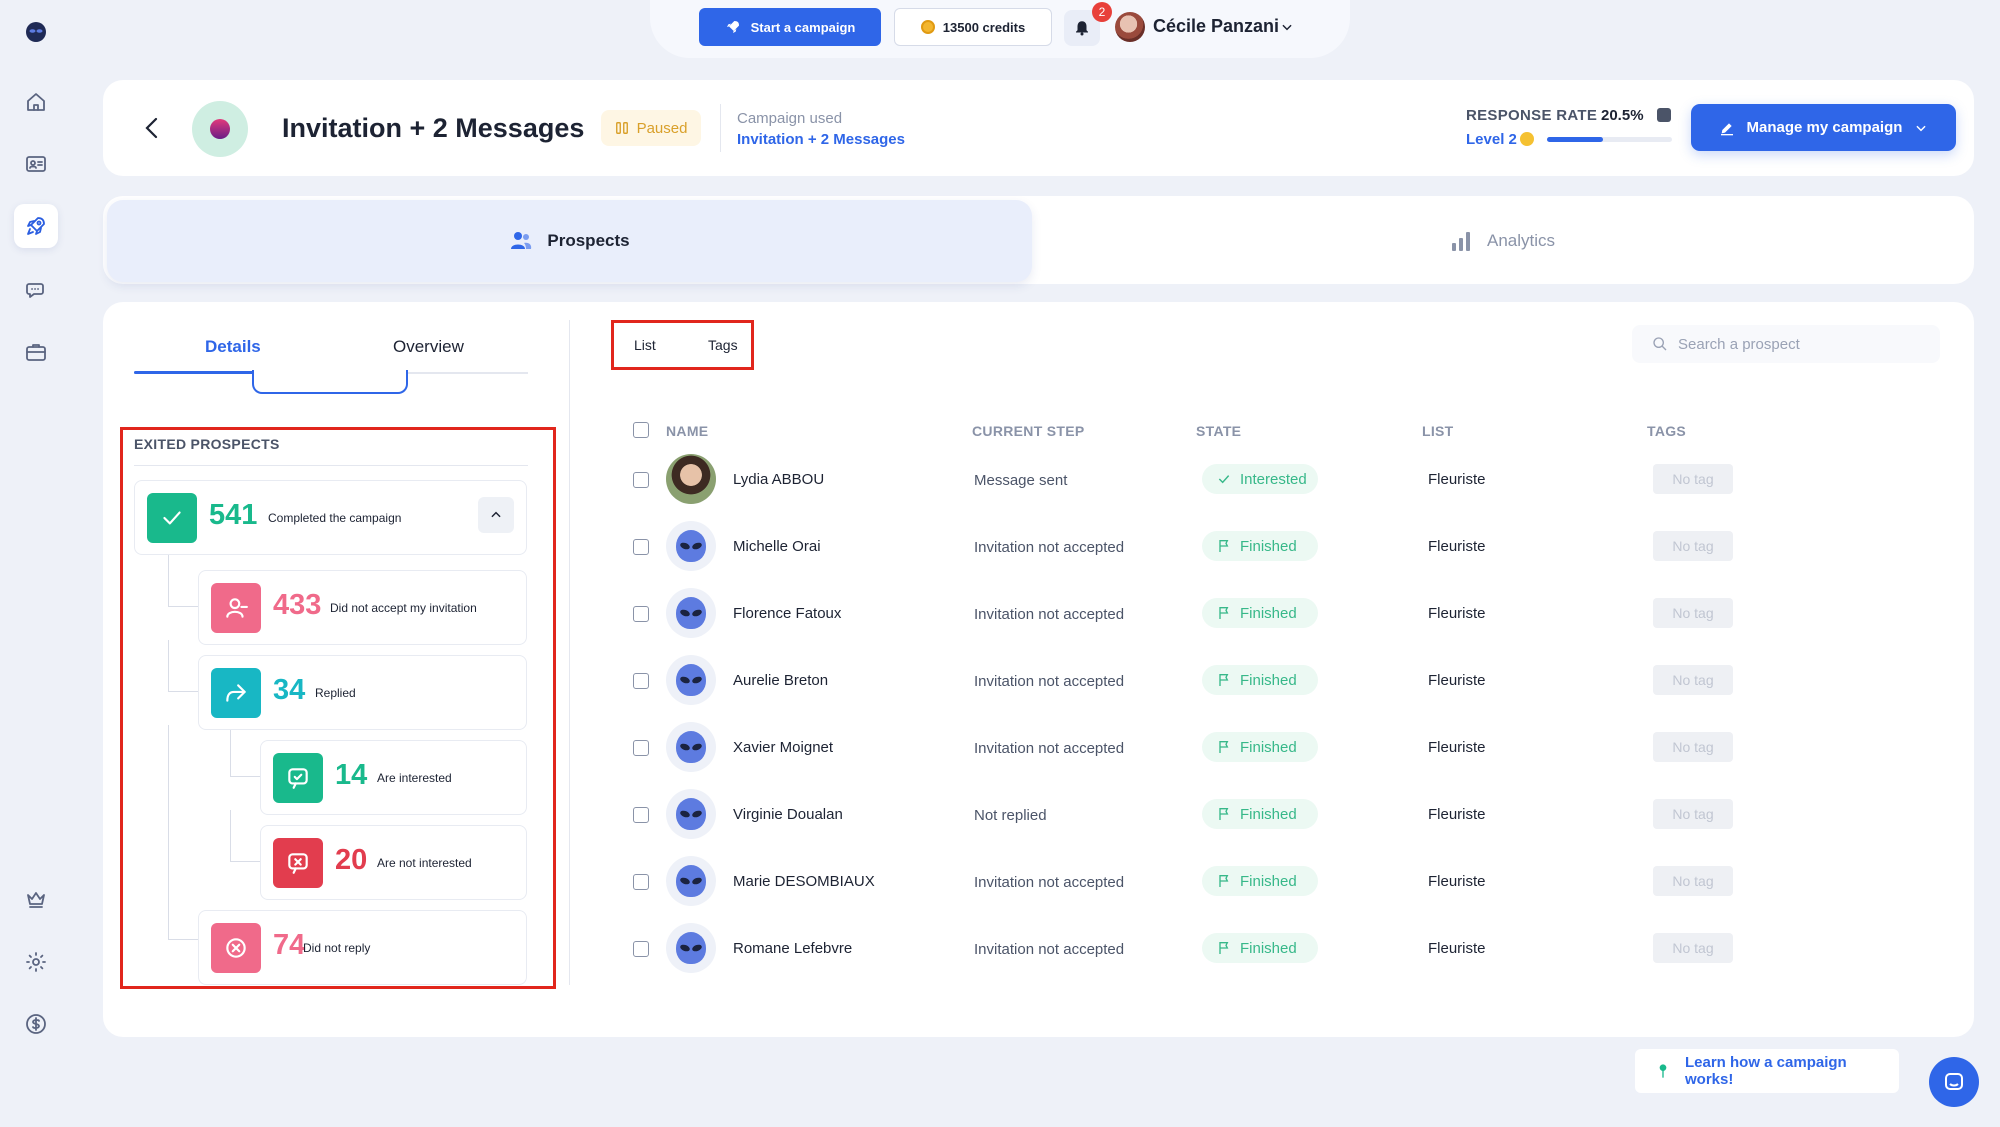 The image size is (2000, 1127). I want to click on bell-icon, so click(1082, 28).